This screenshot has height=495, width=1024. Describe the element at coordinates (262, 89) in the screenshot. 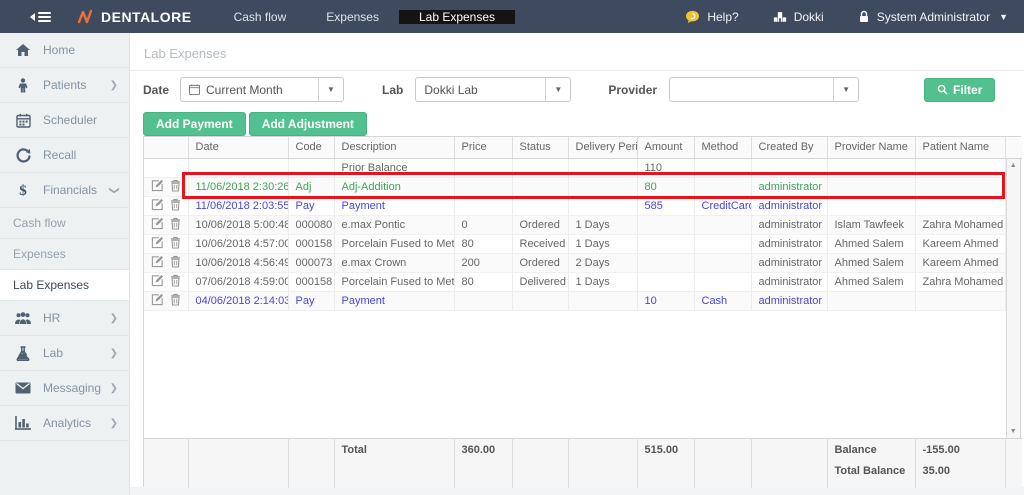

I see `date-filter-select: Current Month ▼` at that location.